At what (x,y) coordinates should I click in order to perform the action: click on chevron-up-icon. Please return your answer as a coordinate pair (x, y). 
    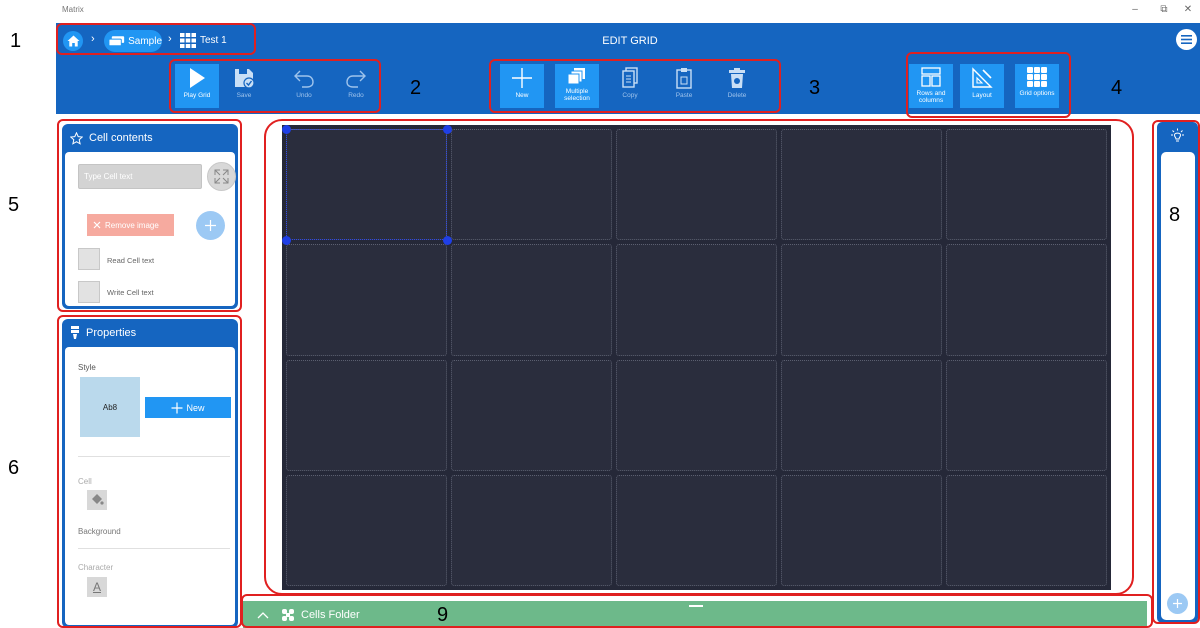
    Looking at the image, I should click on (263, 614).